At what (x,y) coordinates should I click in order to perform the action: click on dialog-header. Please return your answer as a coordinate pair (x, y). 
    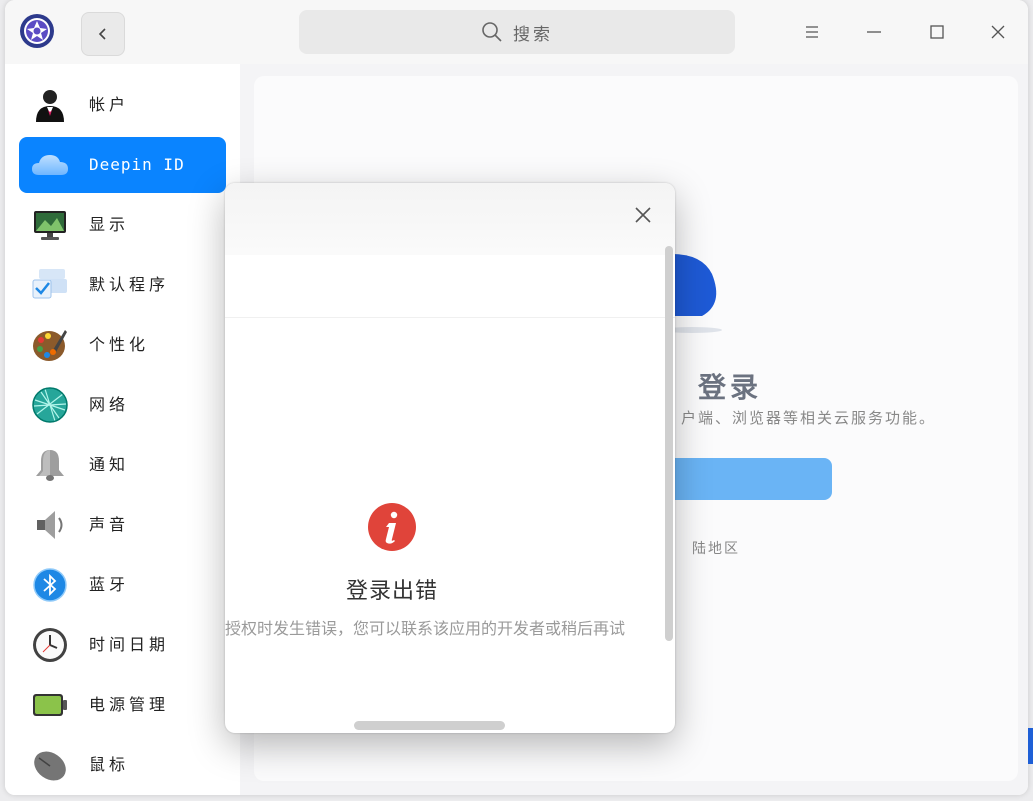
    Looking at the image, I should click on (450, 219).